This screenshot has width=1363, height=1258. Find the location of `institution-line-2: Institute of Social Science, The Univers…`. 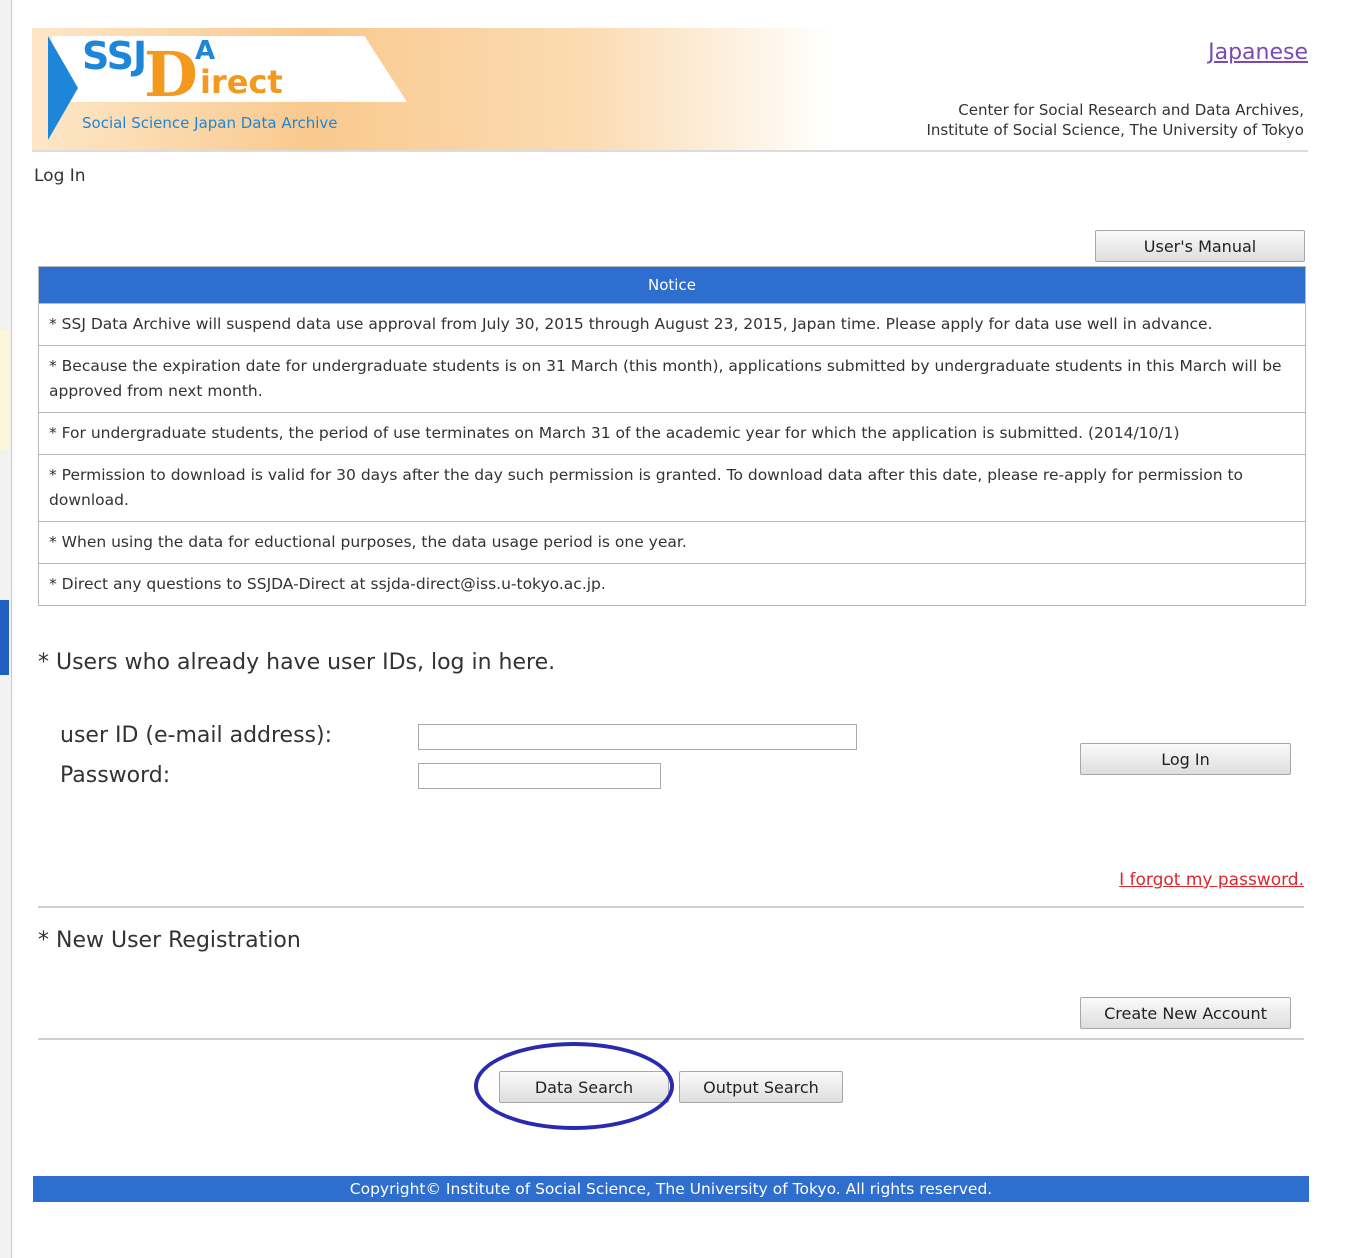

institution-line-2: Institute of Social Science, The Univers… is located at coordinates (1115, 130).